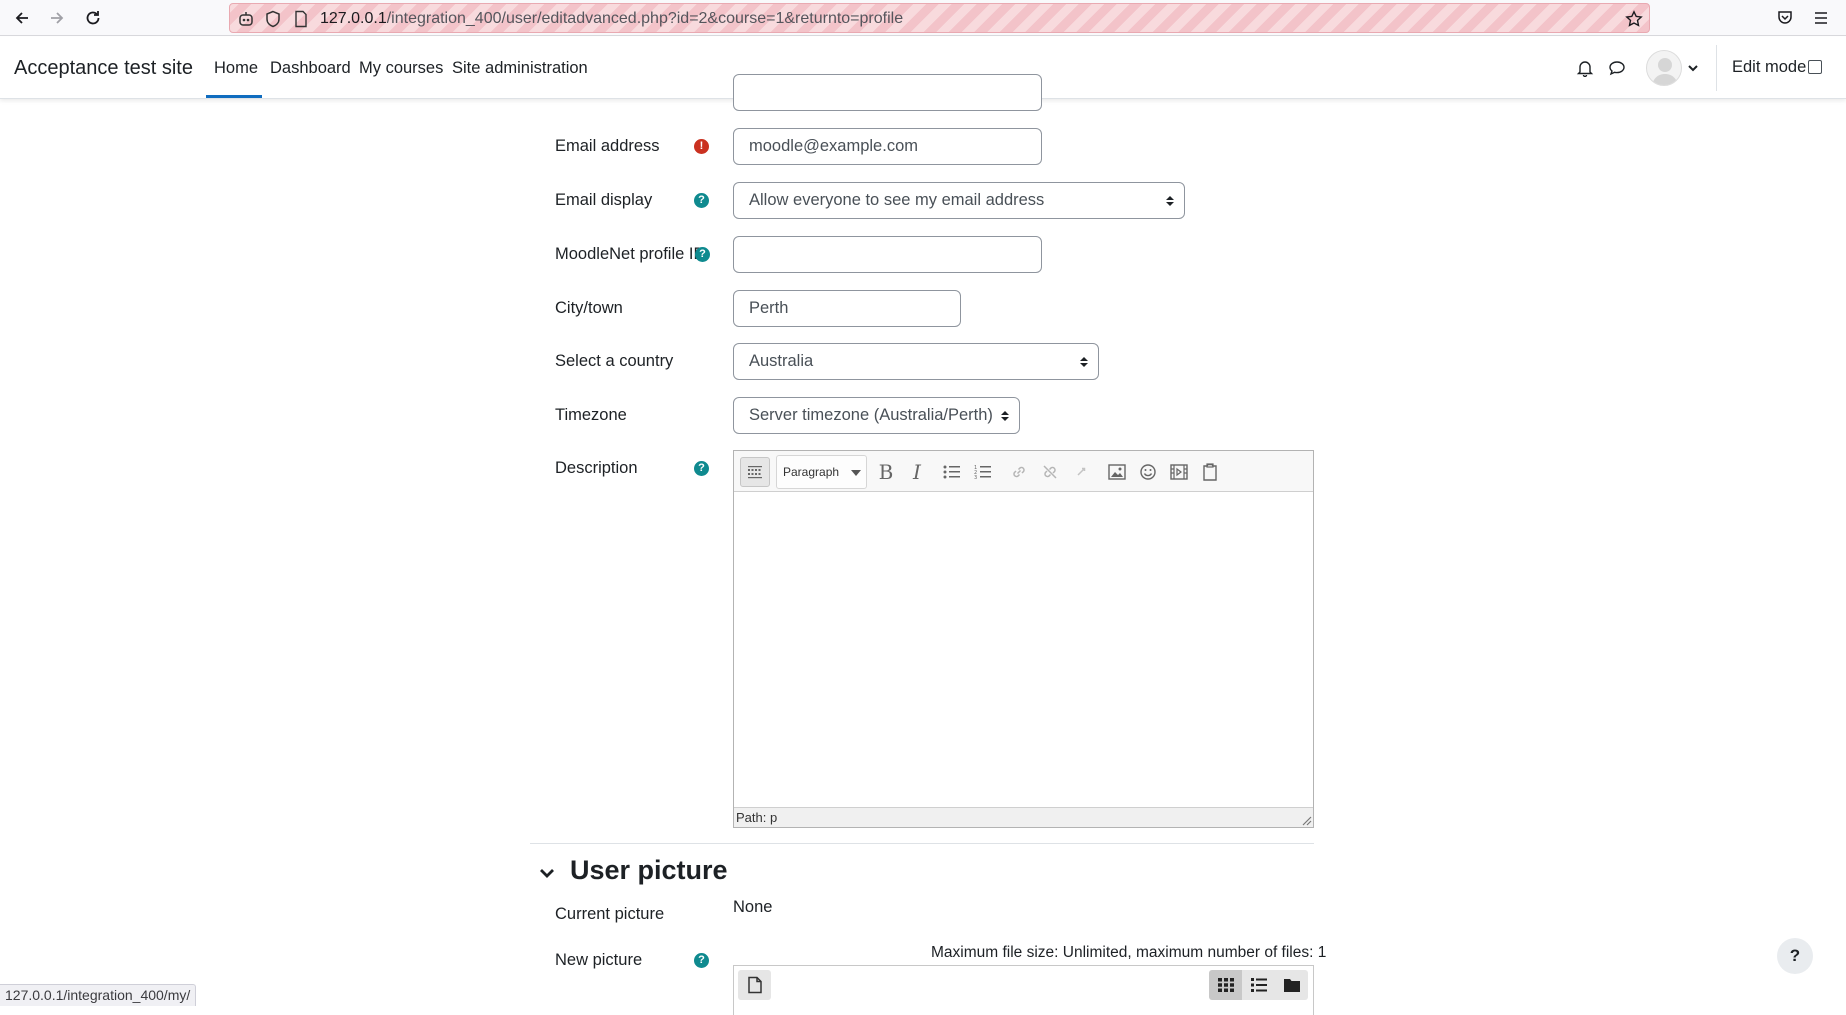 Image resolution: width=1846 pixels, height=1015 pixels. I want to click on description-label: Description, so click(596, 468).